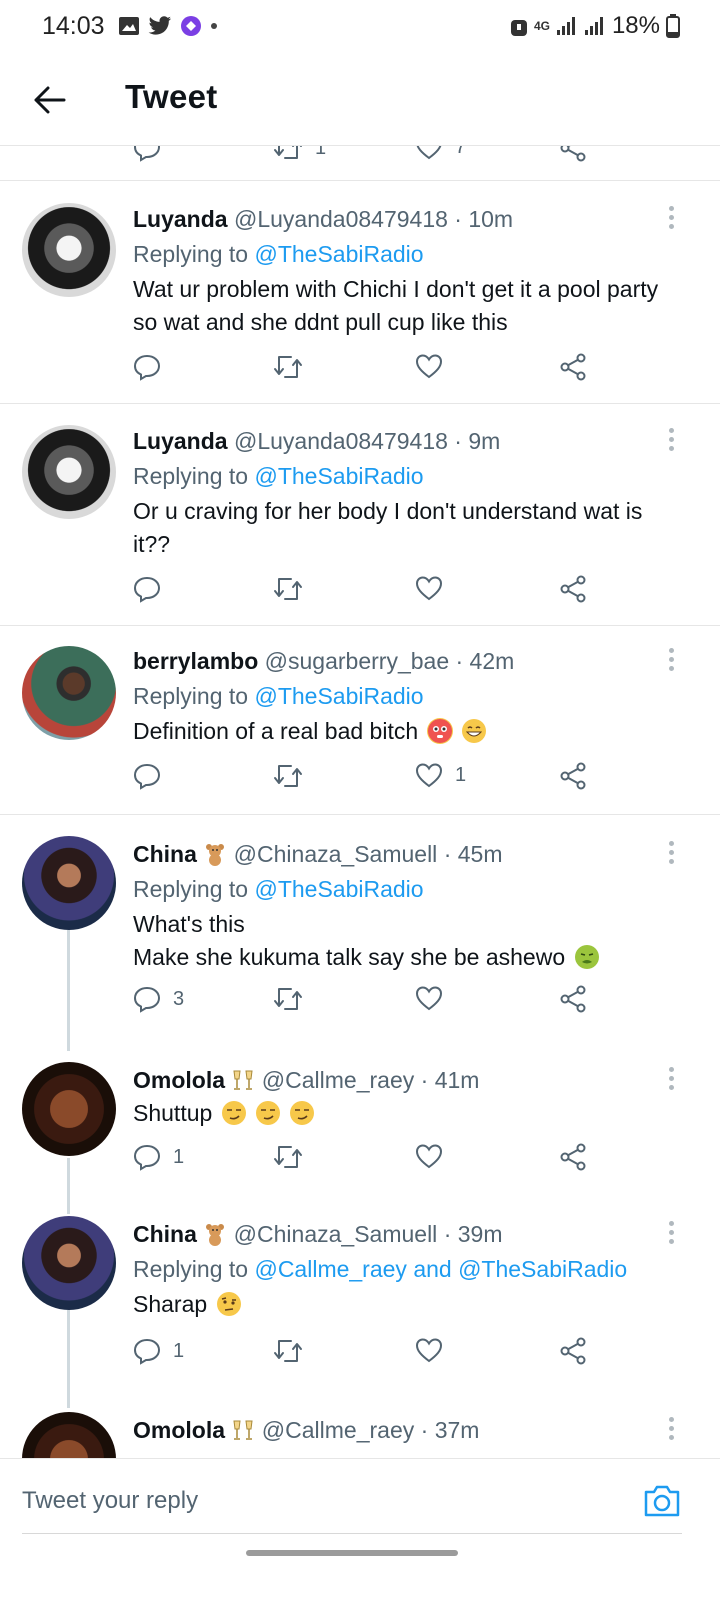 This screenshot has width=720, height=1605. I want to click on replying-to: Replying to @TheSabiRadio, so click(278, 254).